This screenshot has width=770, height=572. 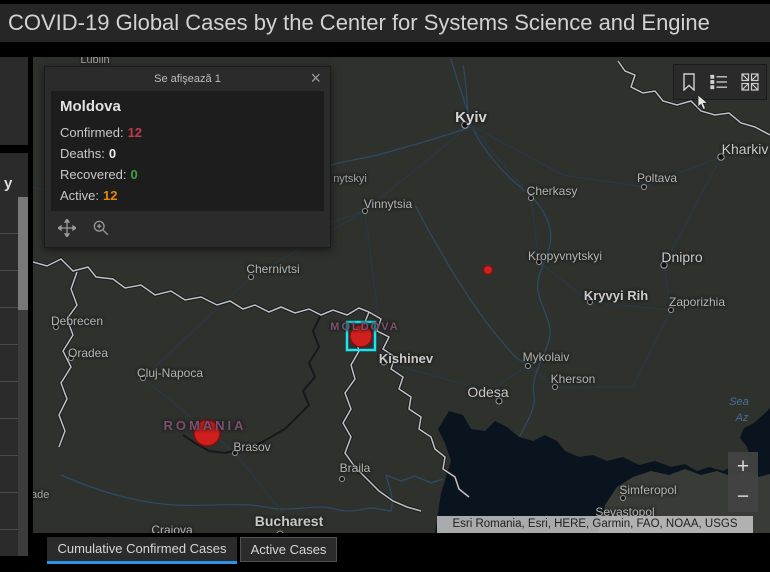 What do you see at coordinates (187, 228) in the screenshot?
I see `popup-footer` at bounding box center [187, 228].